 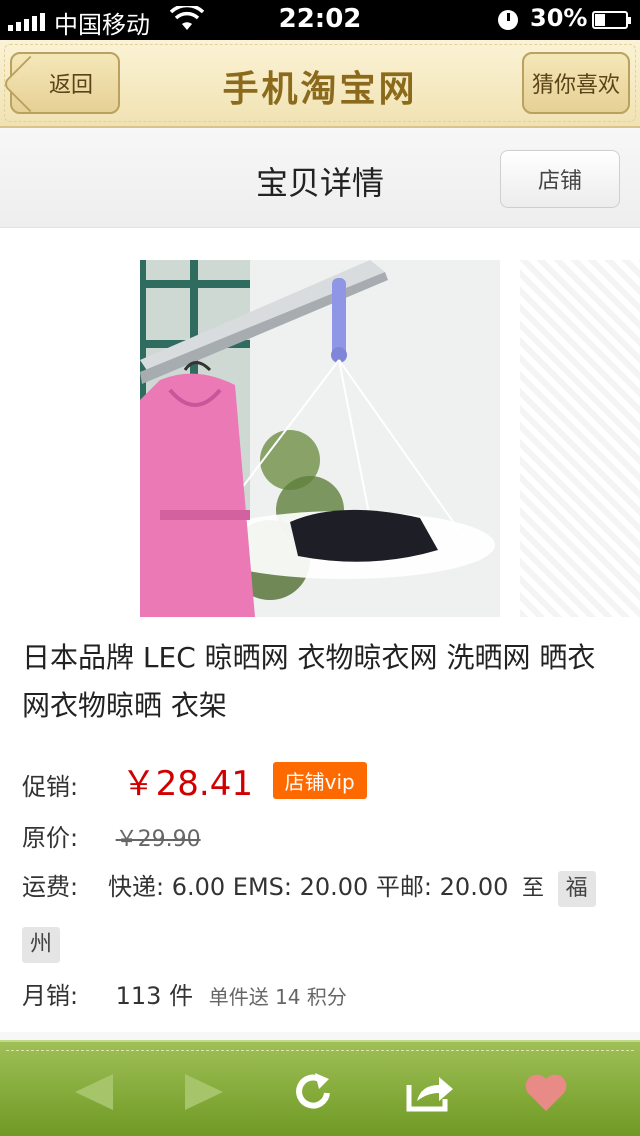 I want to click on sales-note: 单件送 14 积分, so click(x=277, y=997).